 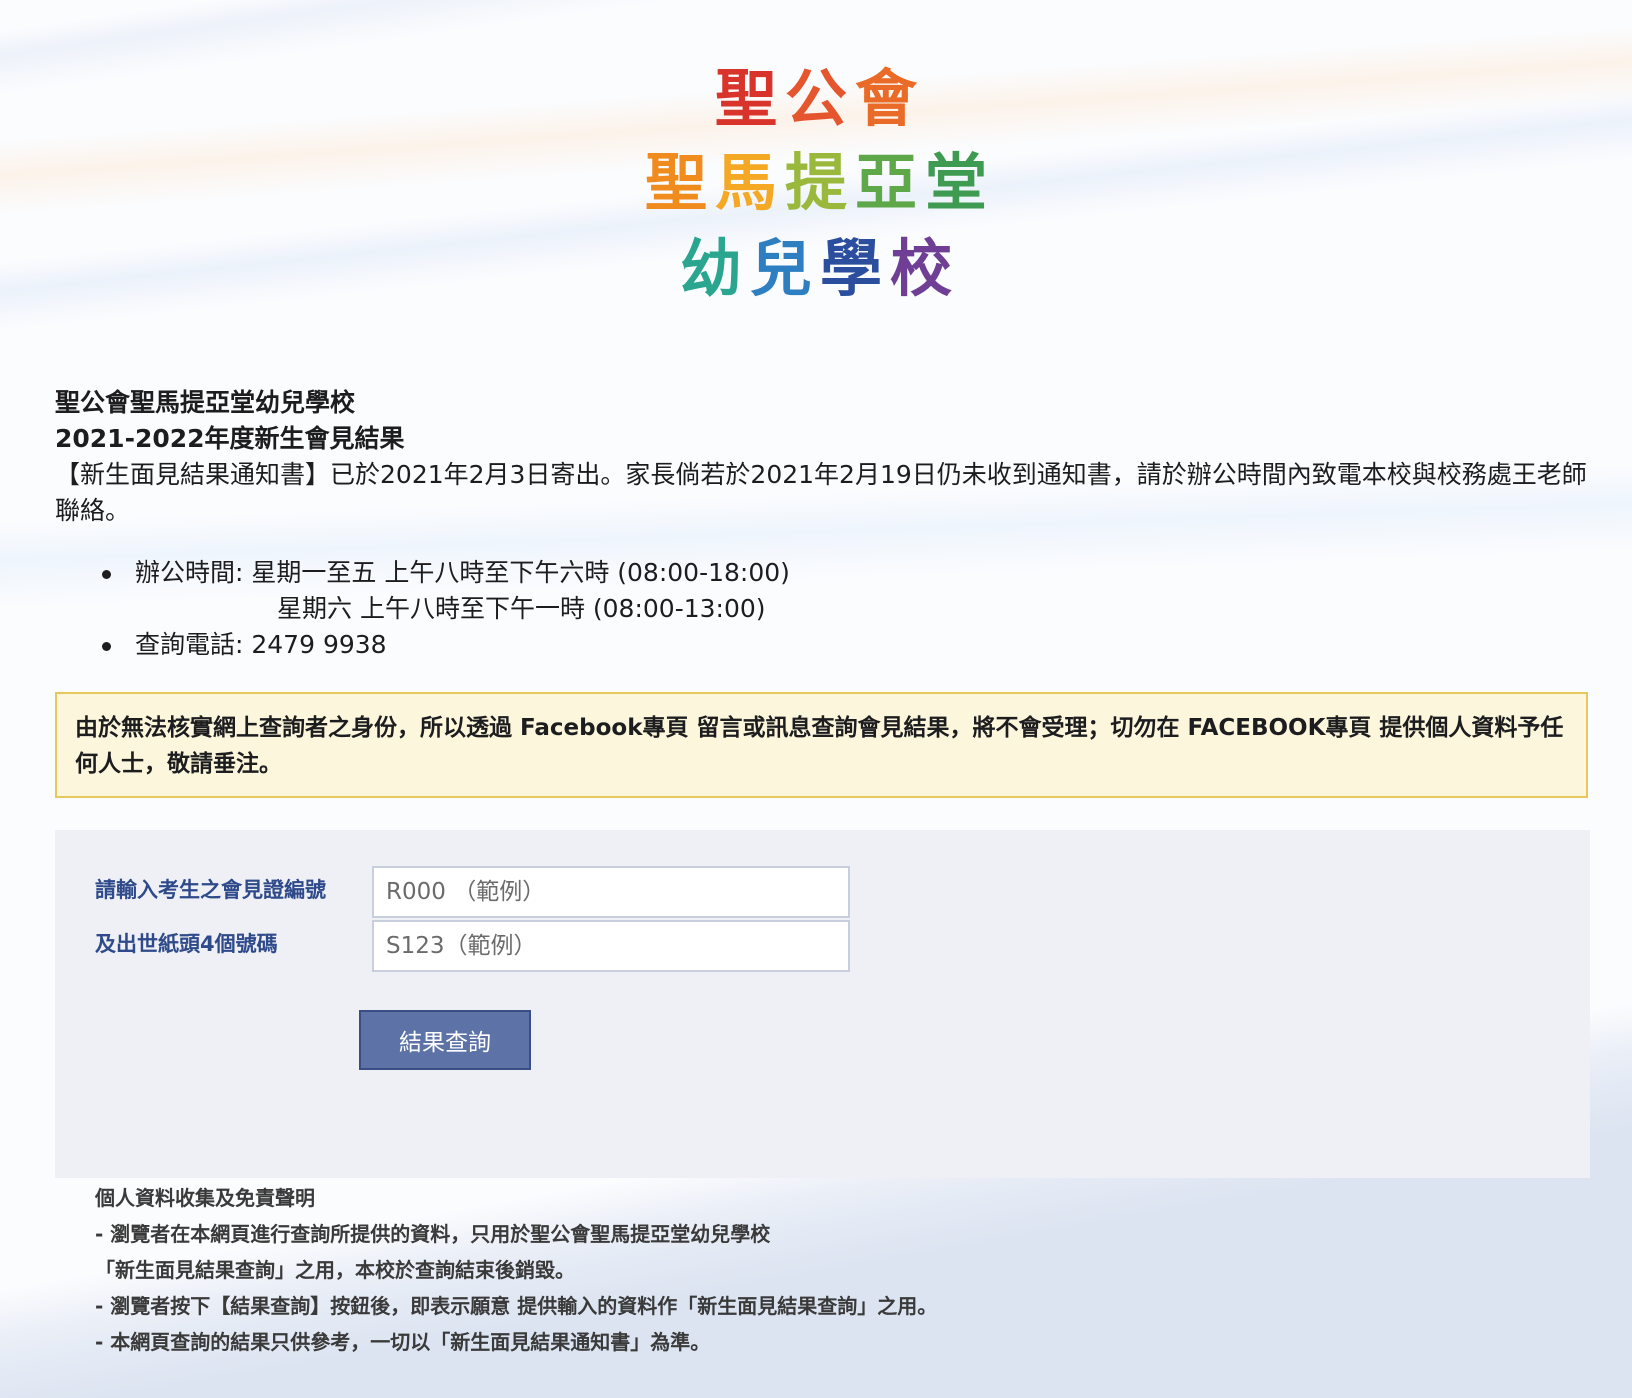 I want to click on logo-row-1: 聖公會, so click(x=820, y=99).